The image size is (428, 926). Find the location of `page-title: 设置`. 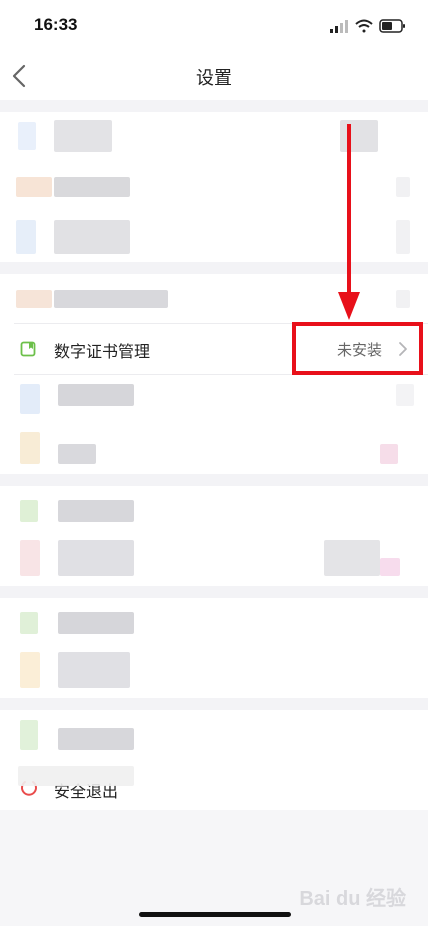

page-title: 设置 is located at coordinates (214, 78).